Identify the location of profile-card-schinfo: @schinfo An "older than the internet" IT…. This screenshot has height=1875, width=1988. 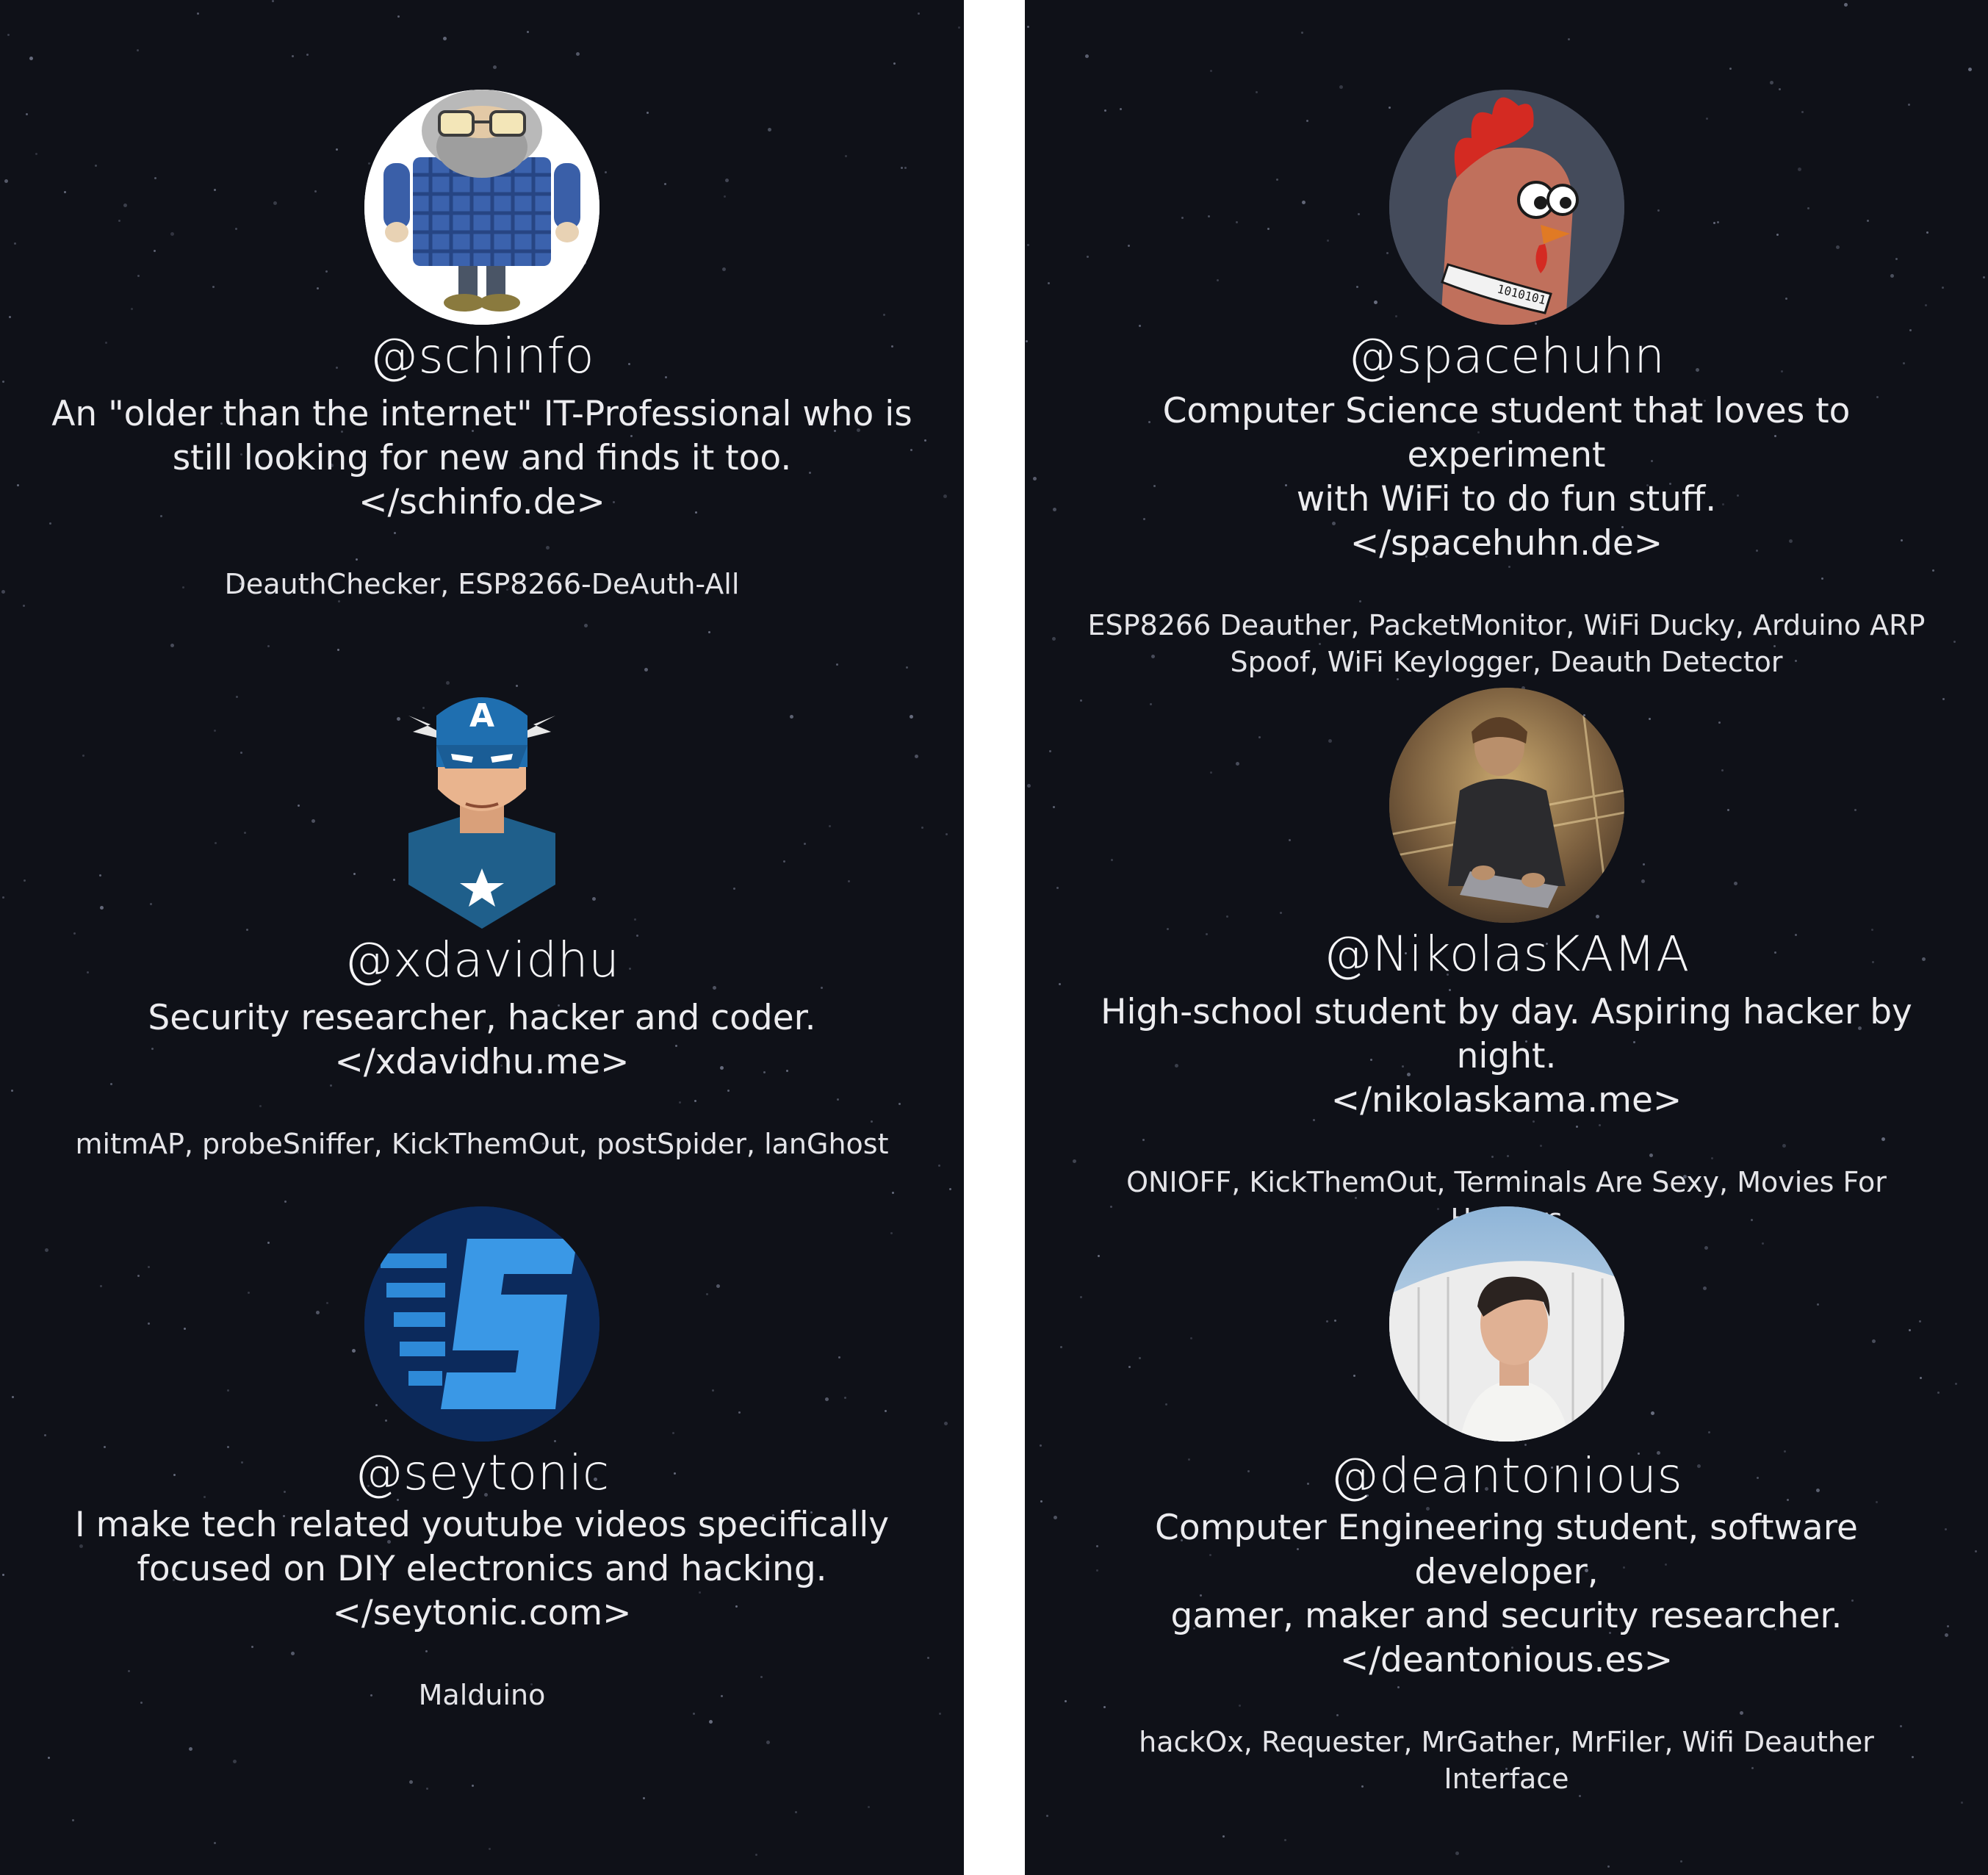
(482, 346).